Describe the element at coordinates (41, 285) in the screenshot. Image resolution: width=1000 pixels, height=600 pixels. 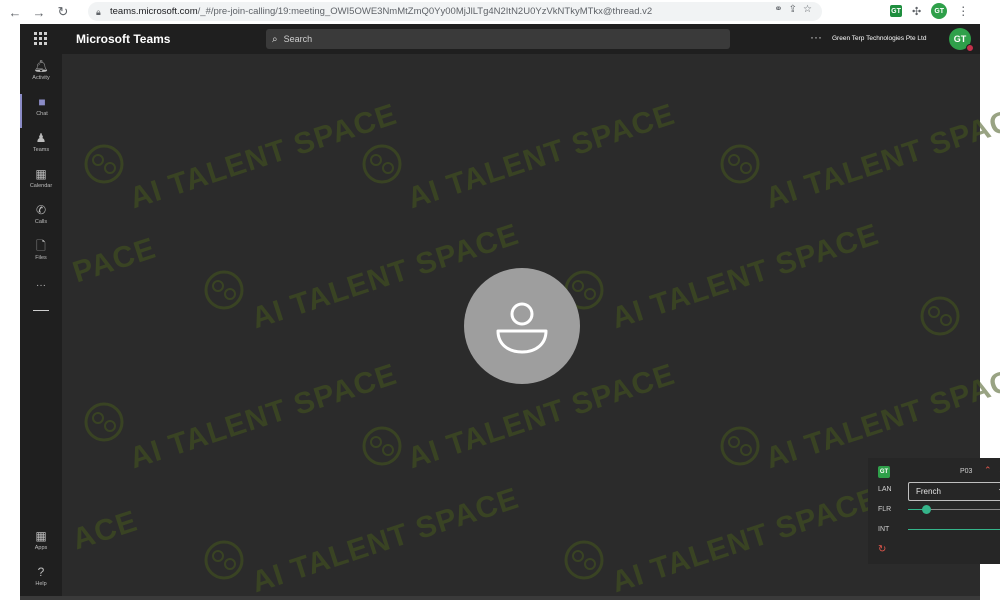
I see `sidebar-more-button: ···` at that location.